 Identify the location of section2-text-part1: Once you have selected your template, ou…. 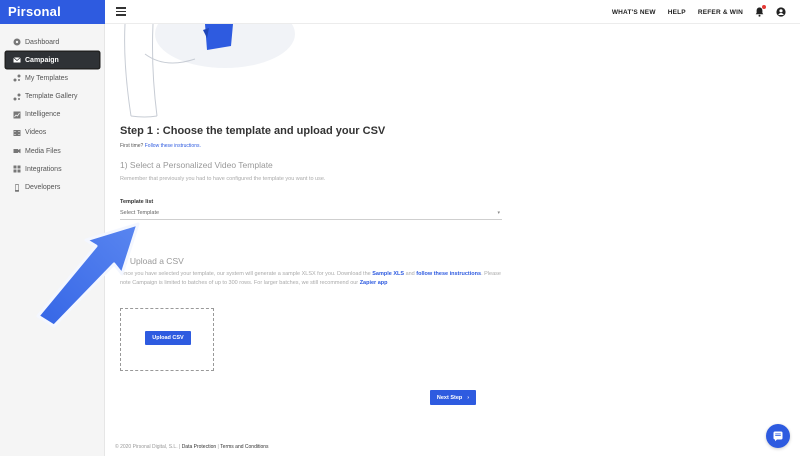
(245, 274).